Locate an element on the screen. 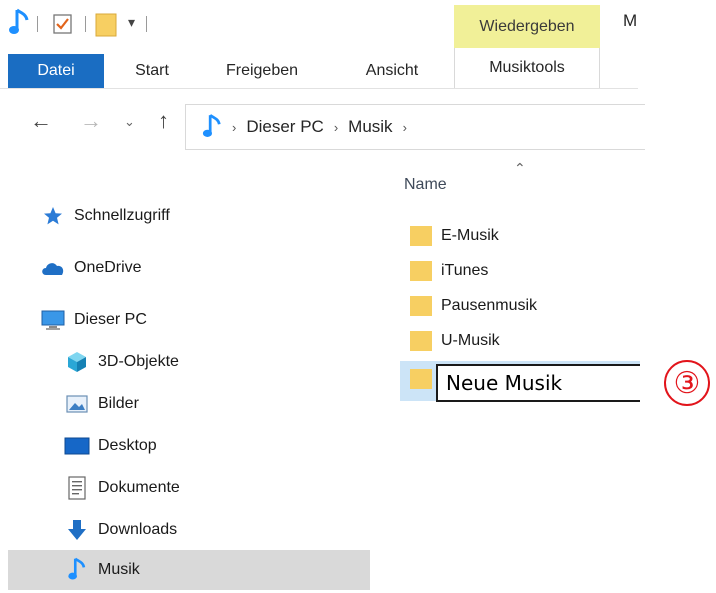 The height and width of the screenshot is (593, 716). ribbon-divider is located at coordinates (319, 88).